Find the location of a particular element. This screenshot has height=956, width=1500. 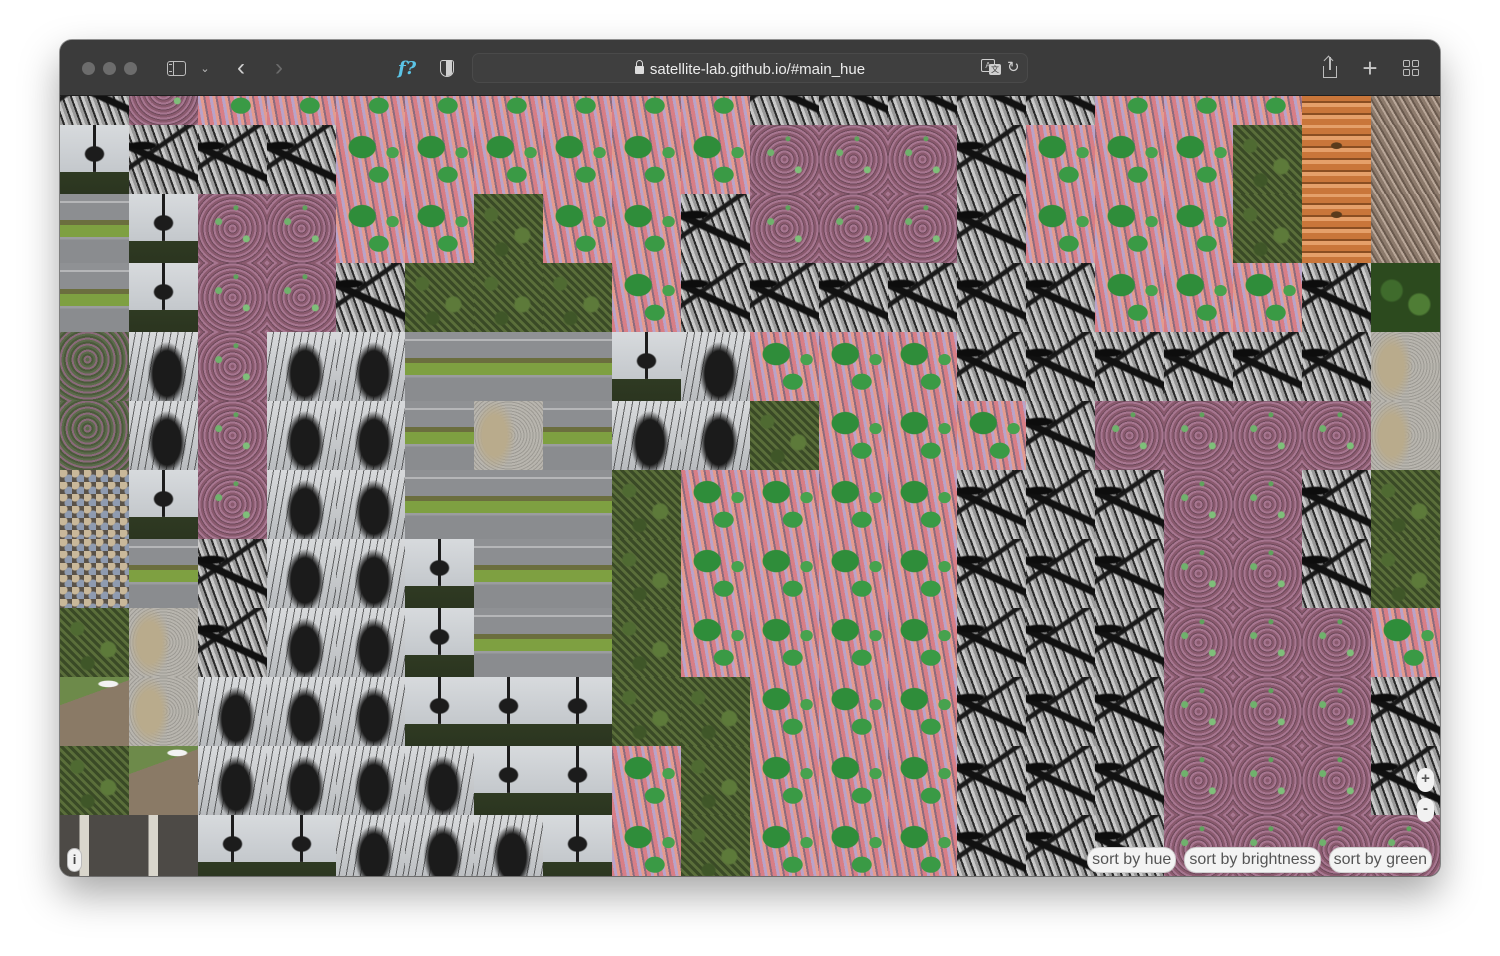

image-tile-ivy is located at coordinates (1405, 297).